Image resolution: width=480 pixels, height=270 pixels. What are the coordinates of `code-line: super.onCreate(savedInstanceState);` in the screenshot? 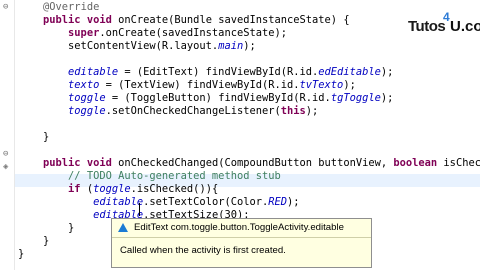 It's located at (152, 33).